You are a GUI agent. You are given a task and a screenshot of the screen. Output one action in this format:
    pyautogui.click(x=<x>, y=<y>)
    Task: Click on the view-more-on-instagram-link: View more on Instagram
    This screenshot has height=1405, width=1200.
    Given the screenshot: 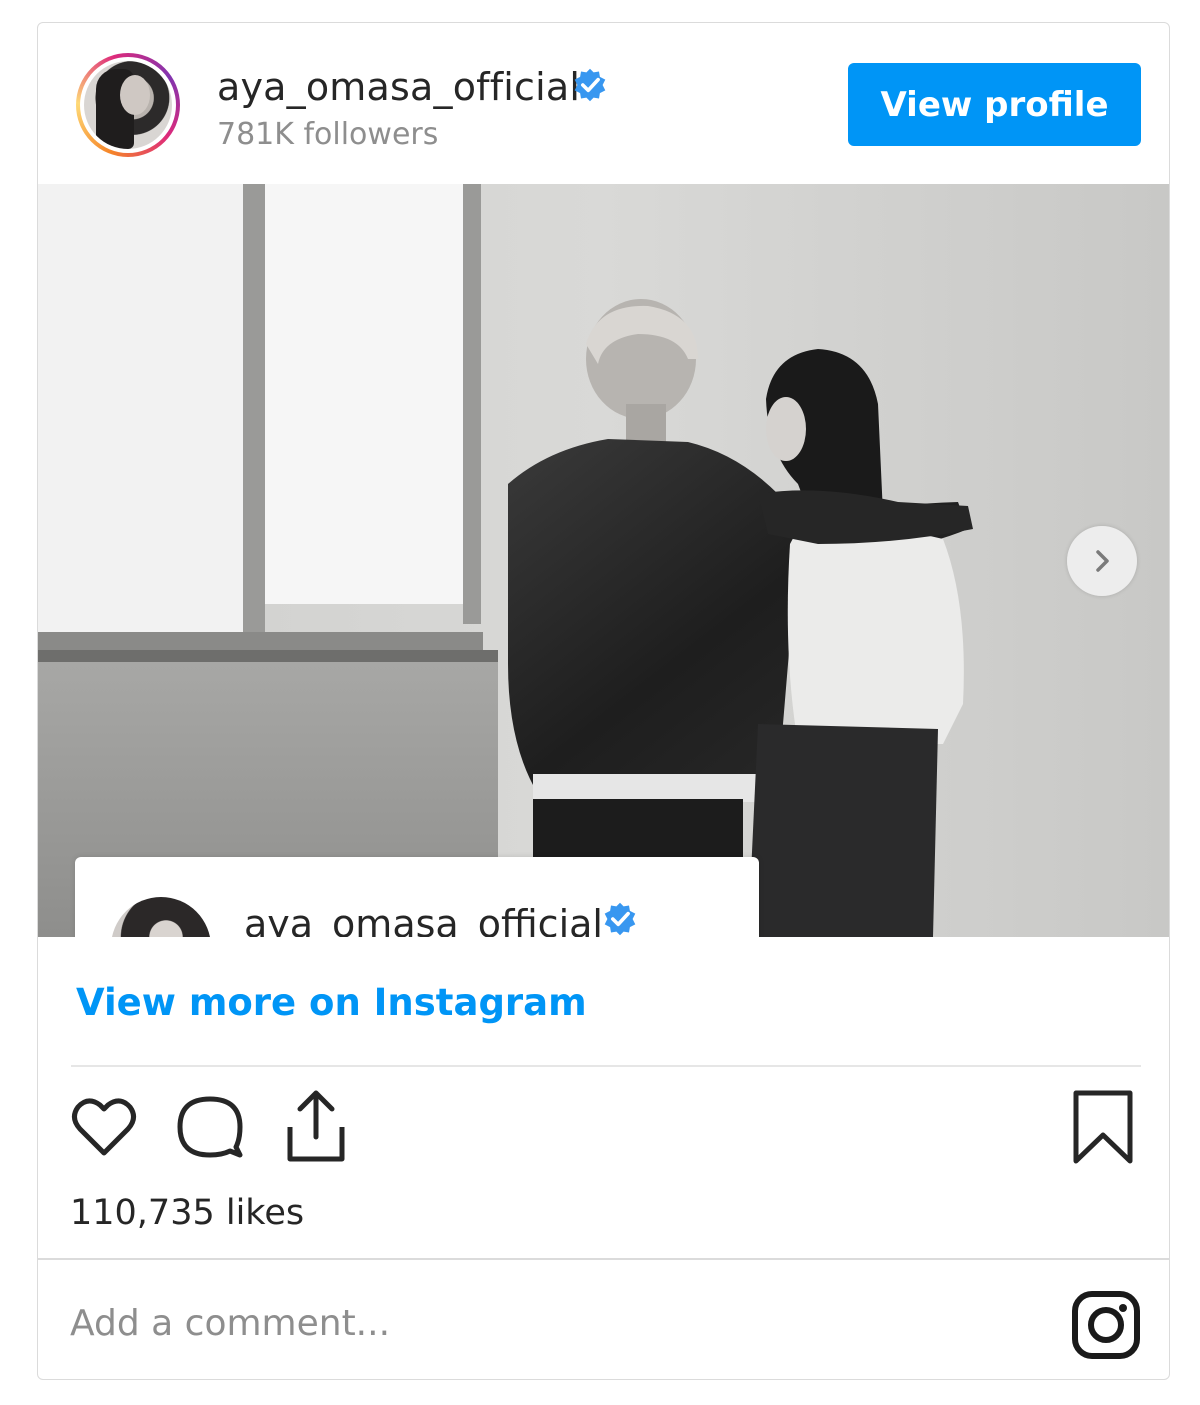 What is the action you would take?
    pyautogui.click(x=331, y=1002)
    